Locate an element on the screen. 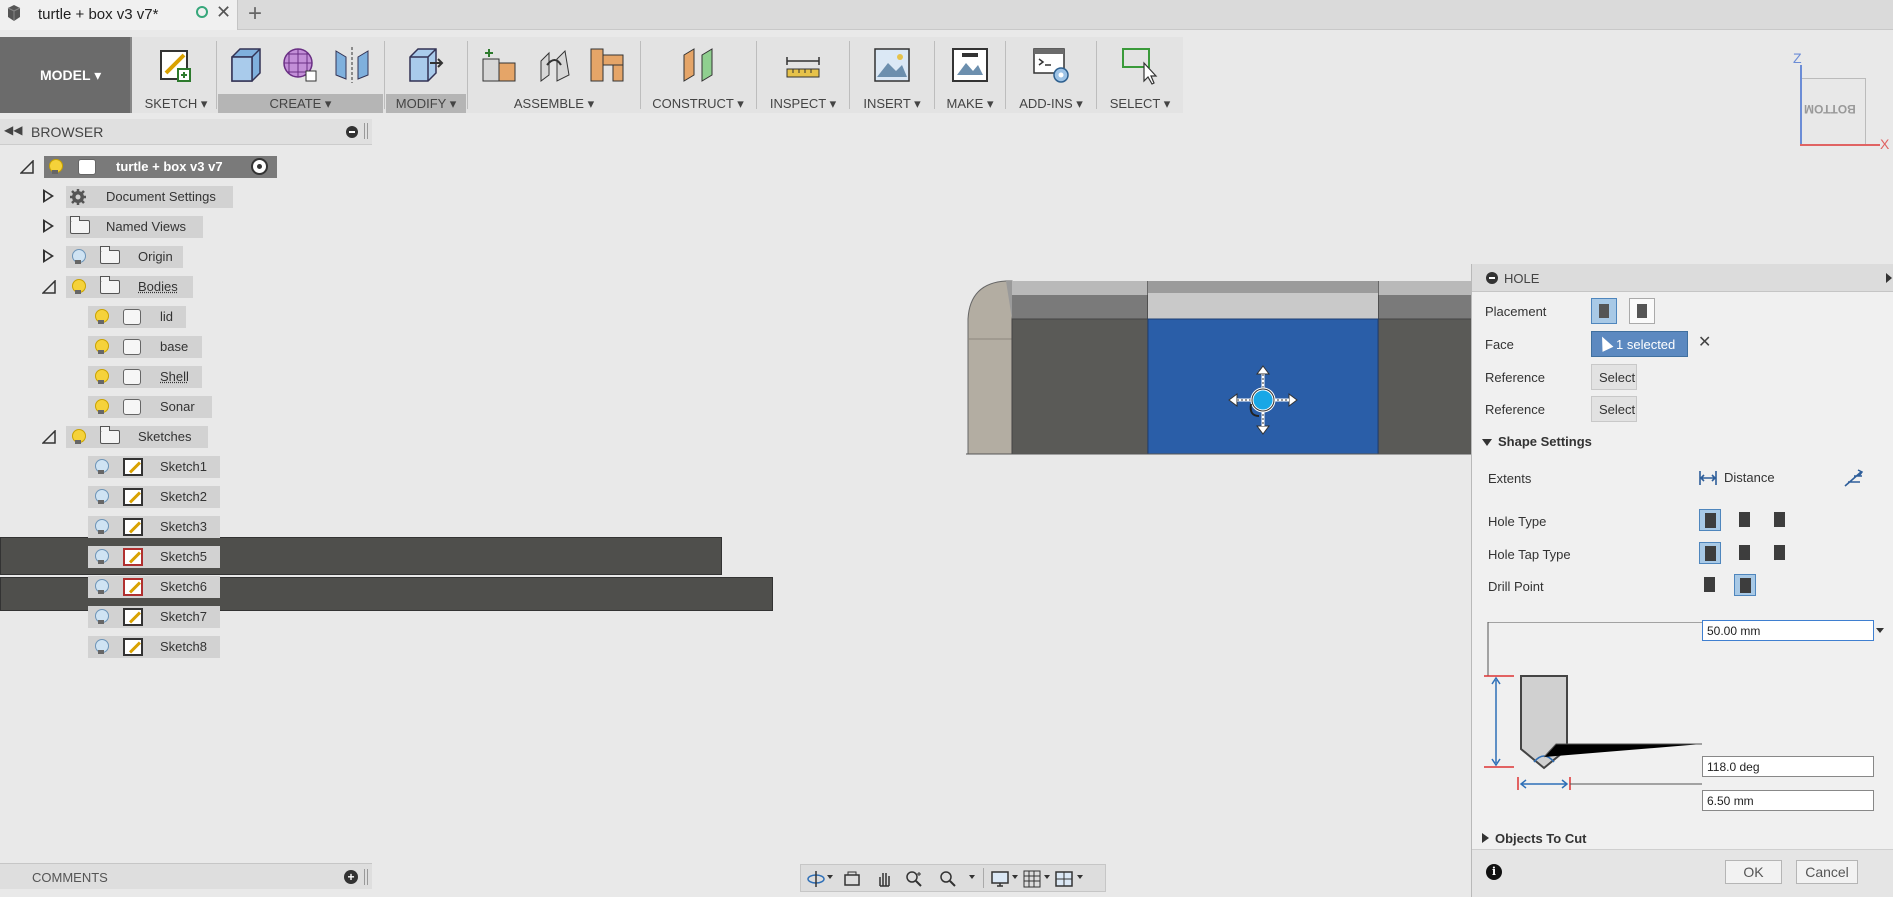 Image resolution: width=1893 pixels, height=897 pixels. mirror-icon is located at coordinates (352, 65).